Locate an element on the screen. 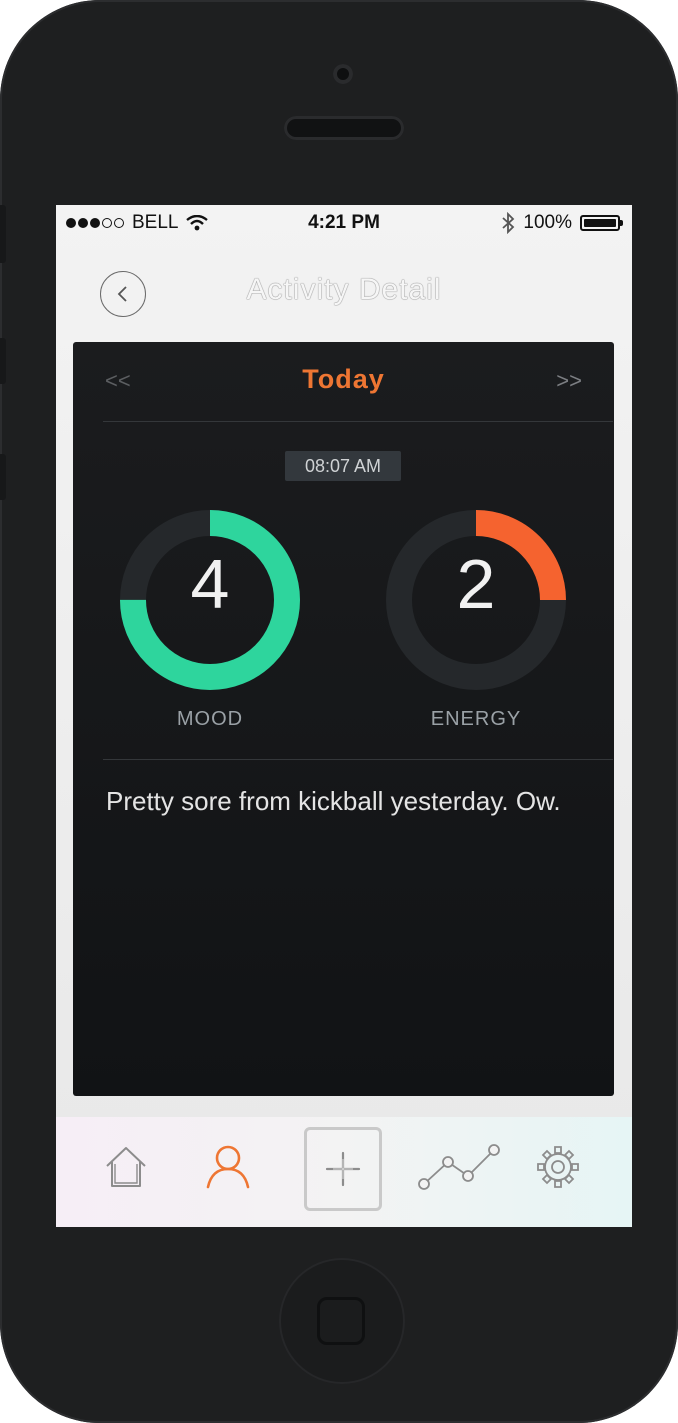 The height and width of the screenshot is (1423, 678). add-entry-button is located at coordinates (343, 1169).